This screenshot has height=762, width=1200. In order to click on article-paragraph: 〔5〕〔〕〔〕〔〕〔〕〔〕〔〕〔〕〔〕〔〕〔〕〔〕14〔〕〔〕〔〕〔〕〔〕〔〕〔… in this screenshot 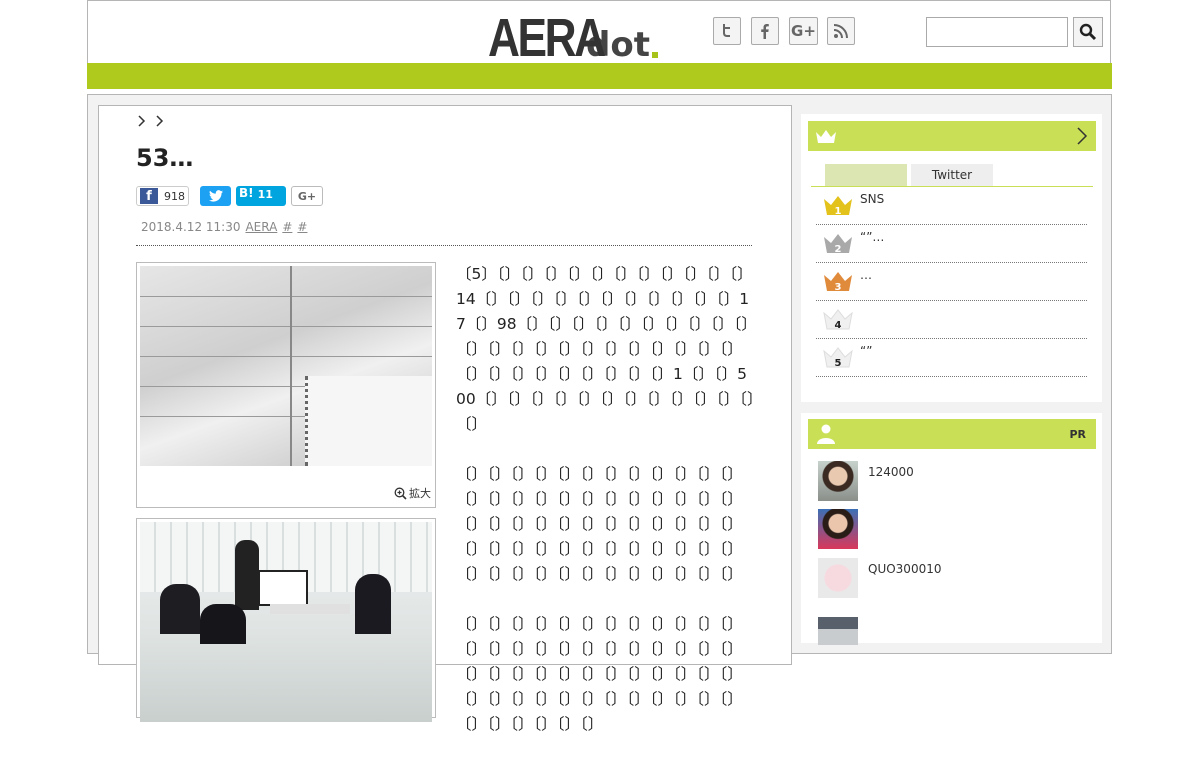, I will do `click(605, 349)`.